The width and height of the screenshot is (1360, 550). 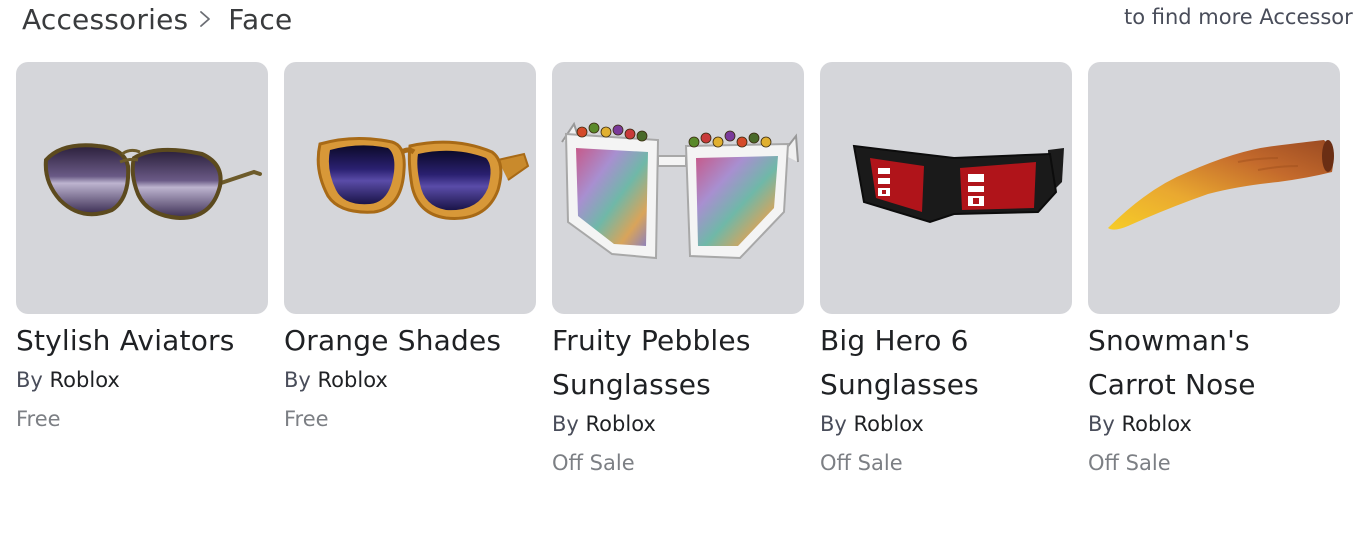 I want to click on aviator-sunglasses-icon, so click(x=152, y=182).